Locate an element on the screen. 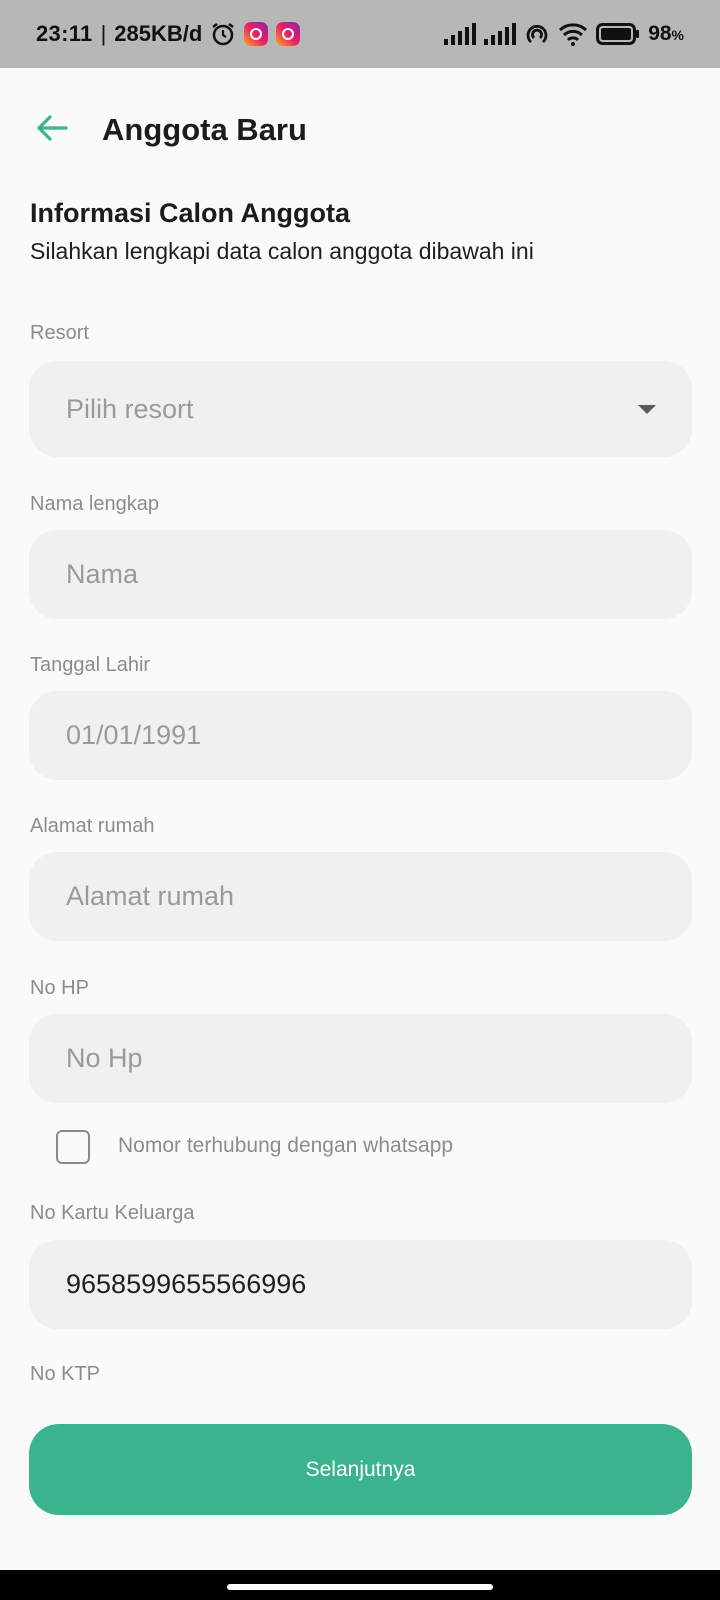 This screenshot has width=720, height=1600. nama-placeholder: Nama is located at coordinates (102, 574).